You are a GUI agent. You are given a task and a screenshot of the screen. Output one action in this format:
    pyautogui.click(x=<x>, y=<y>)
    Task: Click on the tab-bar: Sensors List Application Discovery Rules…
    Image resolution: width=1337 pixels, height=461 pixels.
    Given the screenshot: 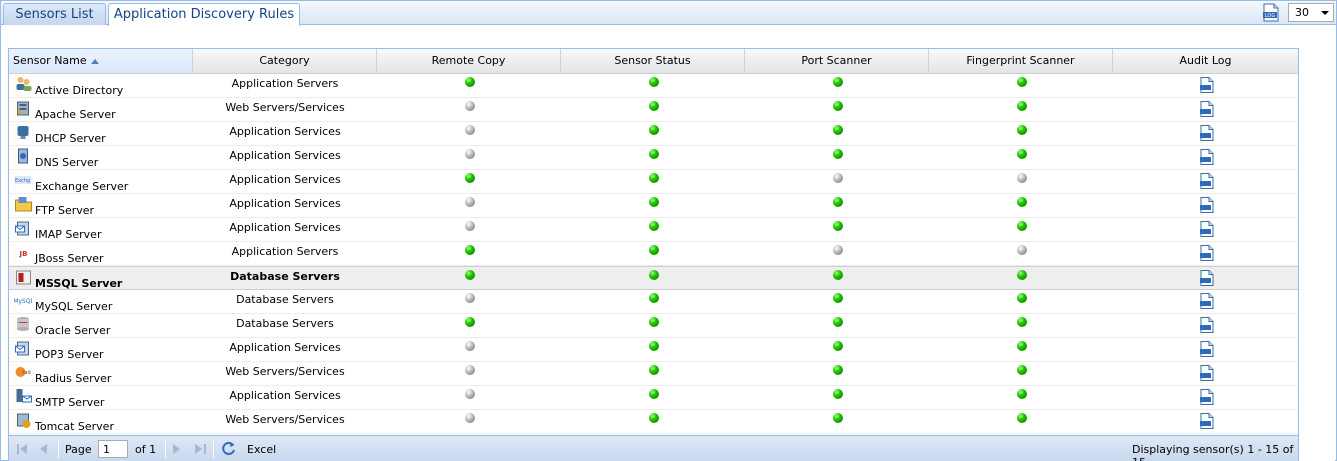 What is the action you would take?
    pyautogui.click(x=668, y=13)
    